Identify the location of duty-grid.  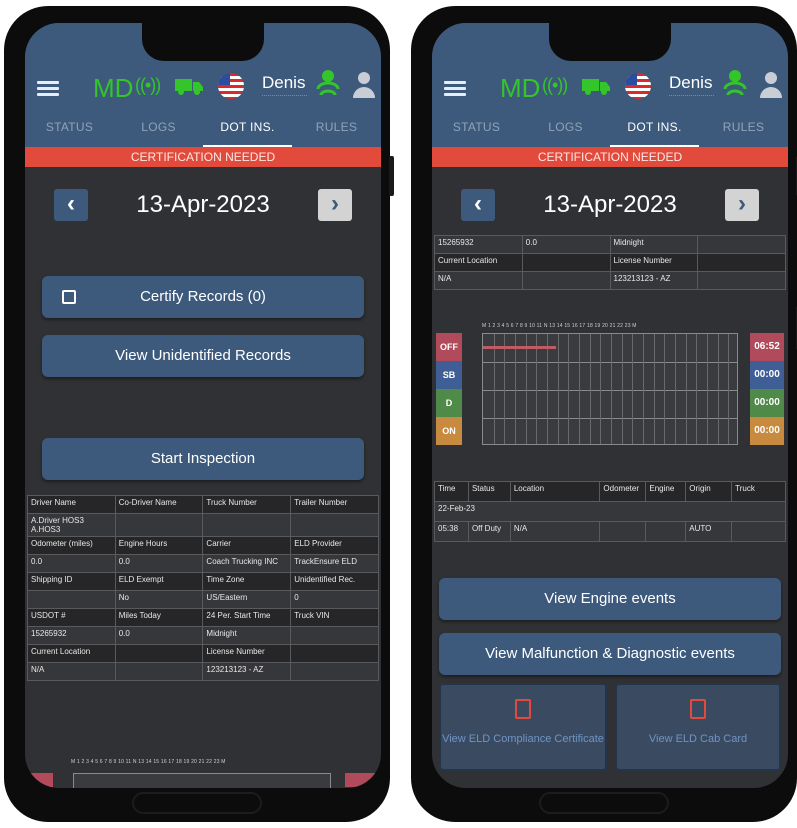
(610, 389).